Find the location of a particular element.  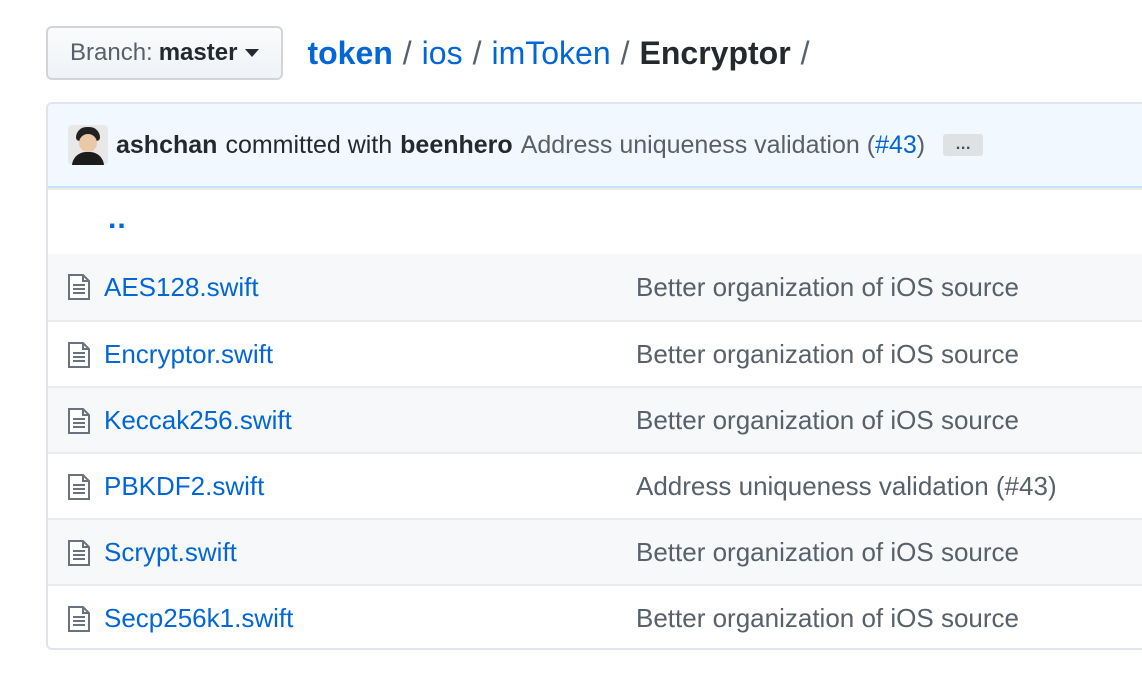

branch-select-button: Branch: master is located at coordinates (165, 53).